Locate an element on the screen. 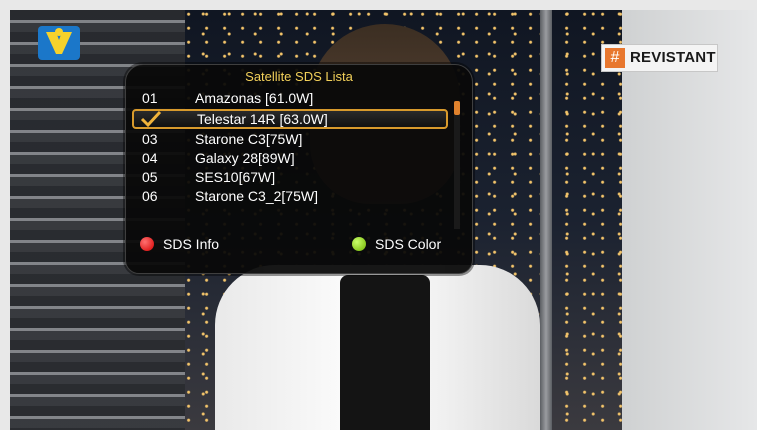 This screenshot has height=430, width=757. list-item-selected: Telestar 14R [63.0W] is located at coordinates (290, 119).